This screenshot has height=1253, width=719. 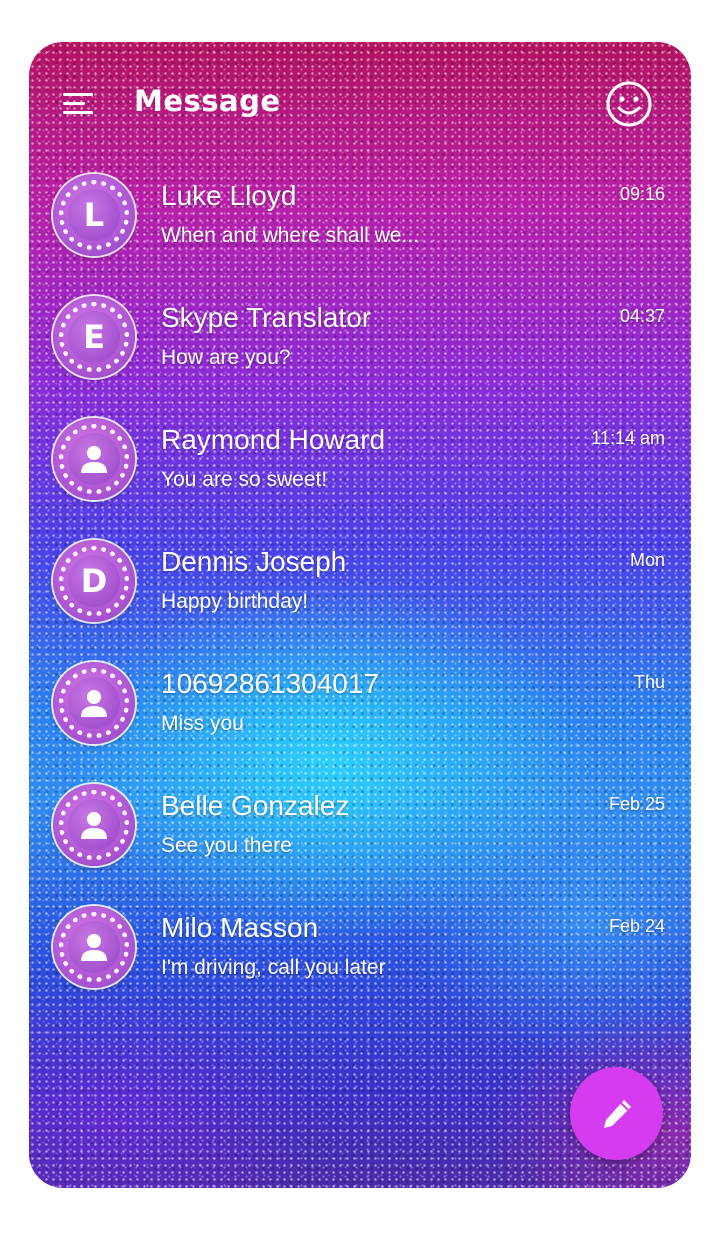 What do you see at coordinates (207, 101) in the screenshot?
I see `page-title: Message` at bounding box center [207, 101].